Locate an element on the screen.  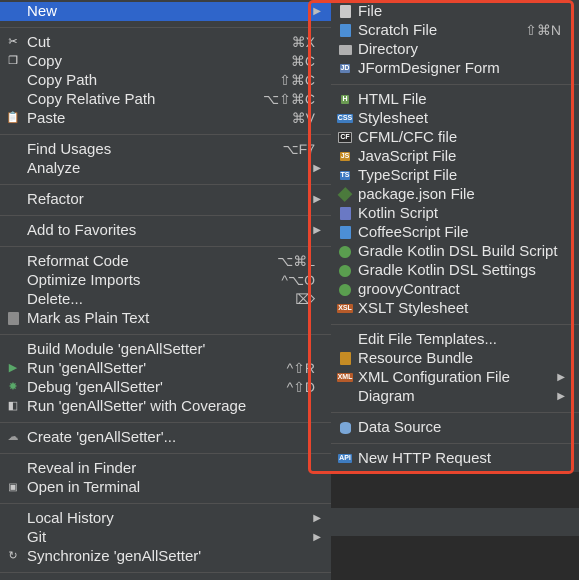
menu-item-run-with-coverage: ◧ Run 'genAllSetter' with Coverage is located at coordinates (165, 406).